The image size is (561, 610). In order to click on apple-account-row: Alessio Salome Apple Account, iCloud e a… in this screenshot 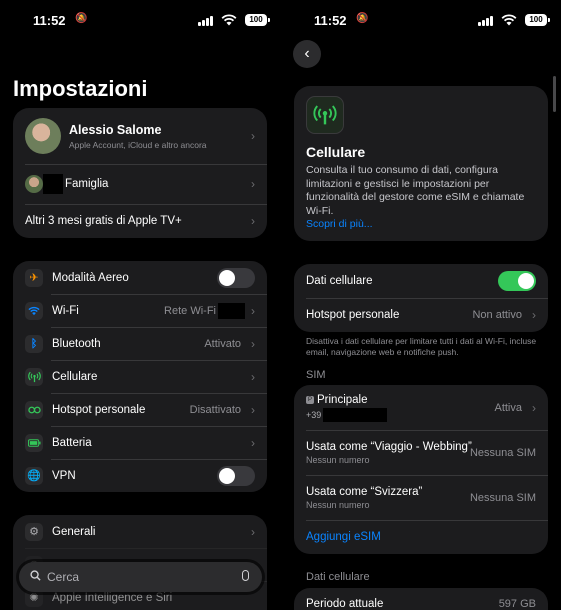, I will do `click(140, 136)`.